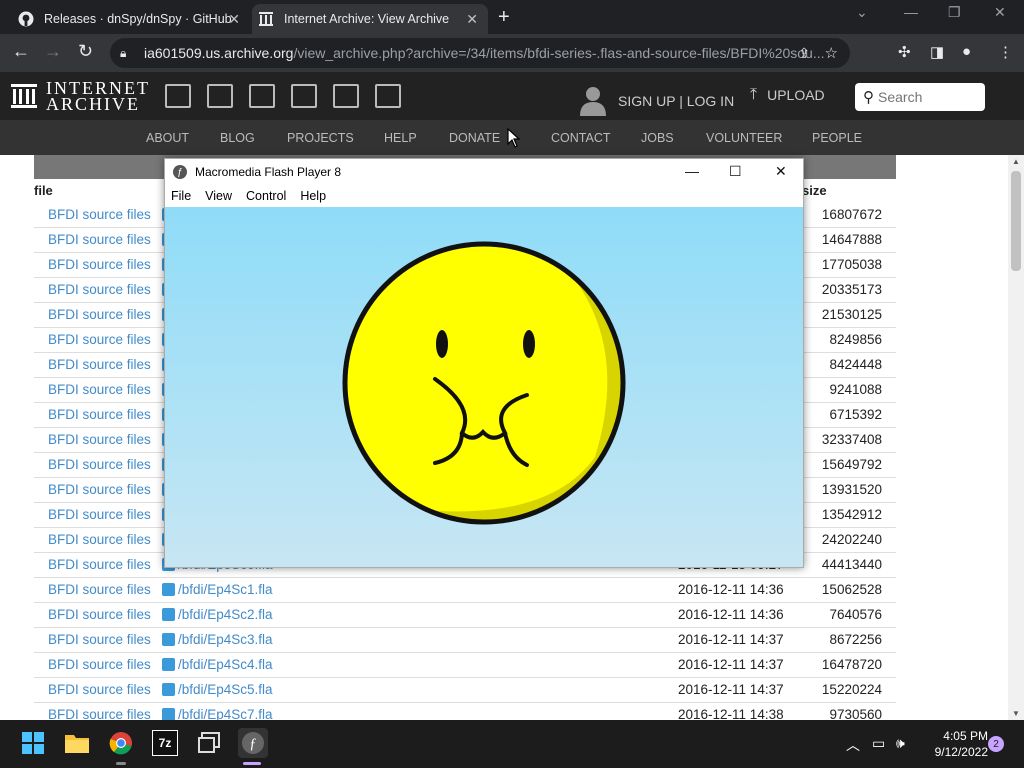  I want to click on page-scrollbar: ▲ ▼, so click(1016, 437).